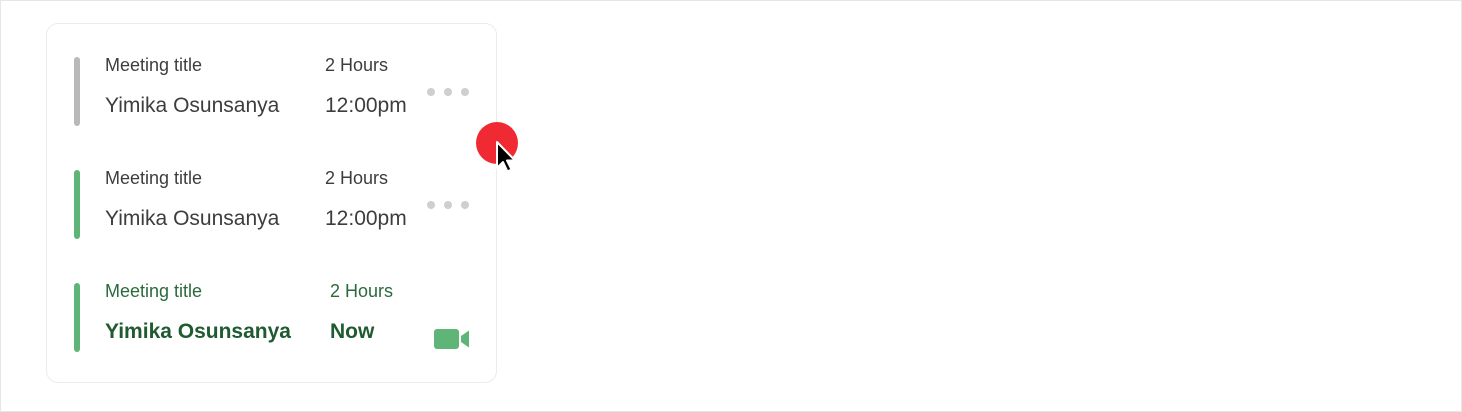 The height and width of the screenshot is (412, 1462). What do you see at coordinates (452, 339) in the screenshot?
I see `video-camera-icon` at bounding box center [452, 339].